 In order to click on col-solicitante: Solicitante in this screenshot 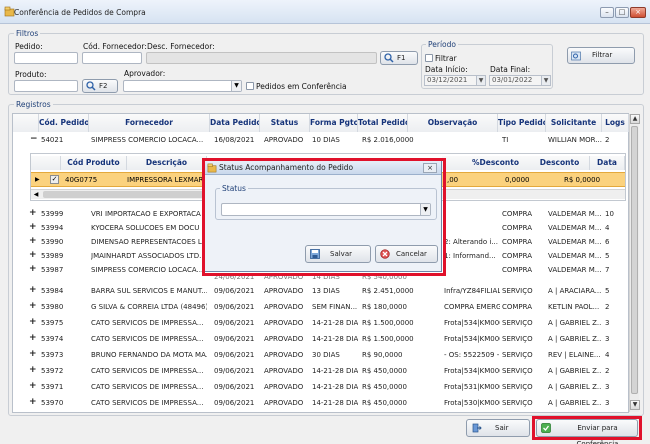, I will do `click(574, 123)`.